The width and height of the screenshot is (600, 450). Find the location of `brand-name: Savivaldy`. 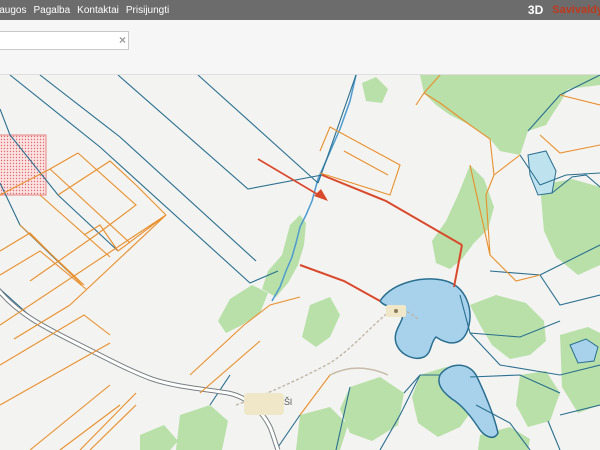

brand-name: Savivaldy is located at coordinates (576, 10).